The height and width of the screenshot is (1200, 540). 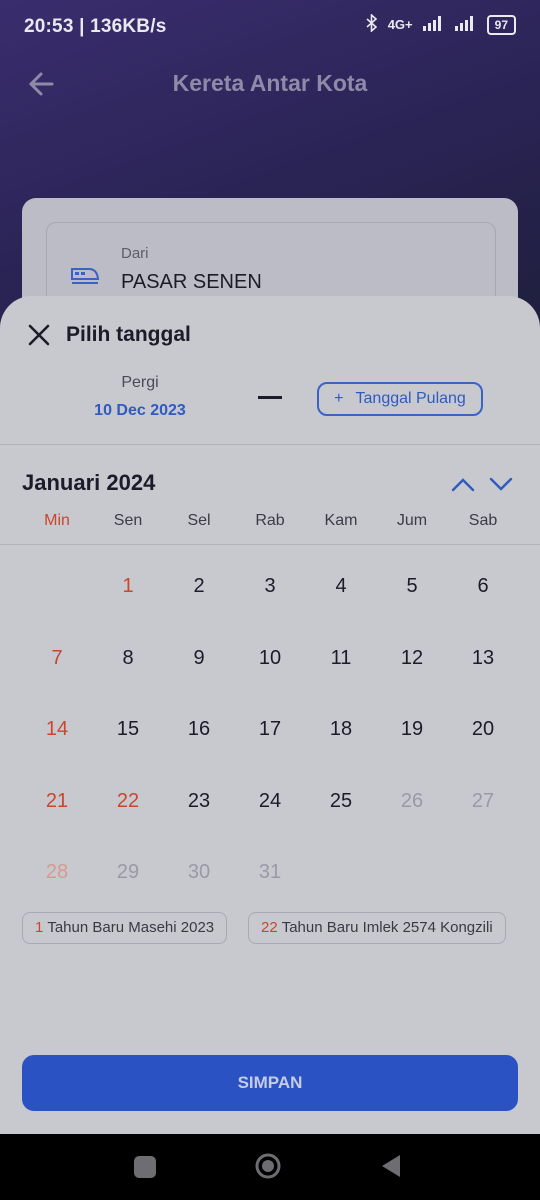 I want to click on calendar-day-disabled: 31, so click(x=270, y=872).